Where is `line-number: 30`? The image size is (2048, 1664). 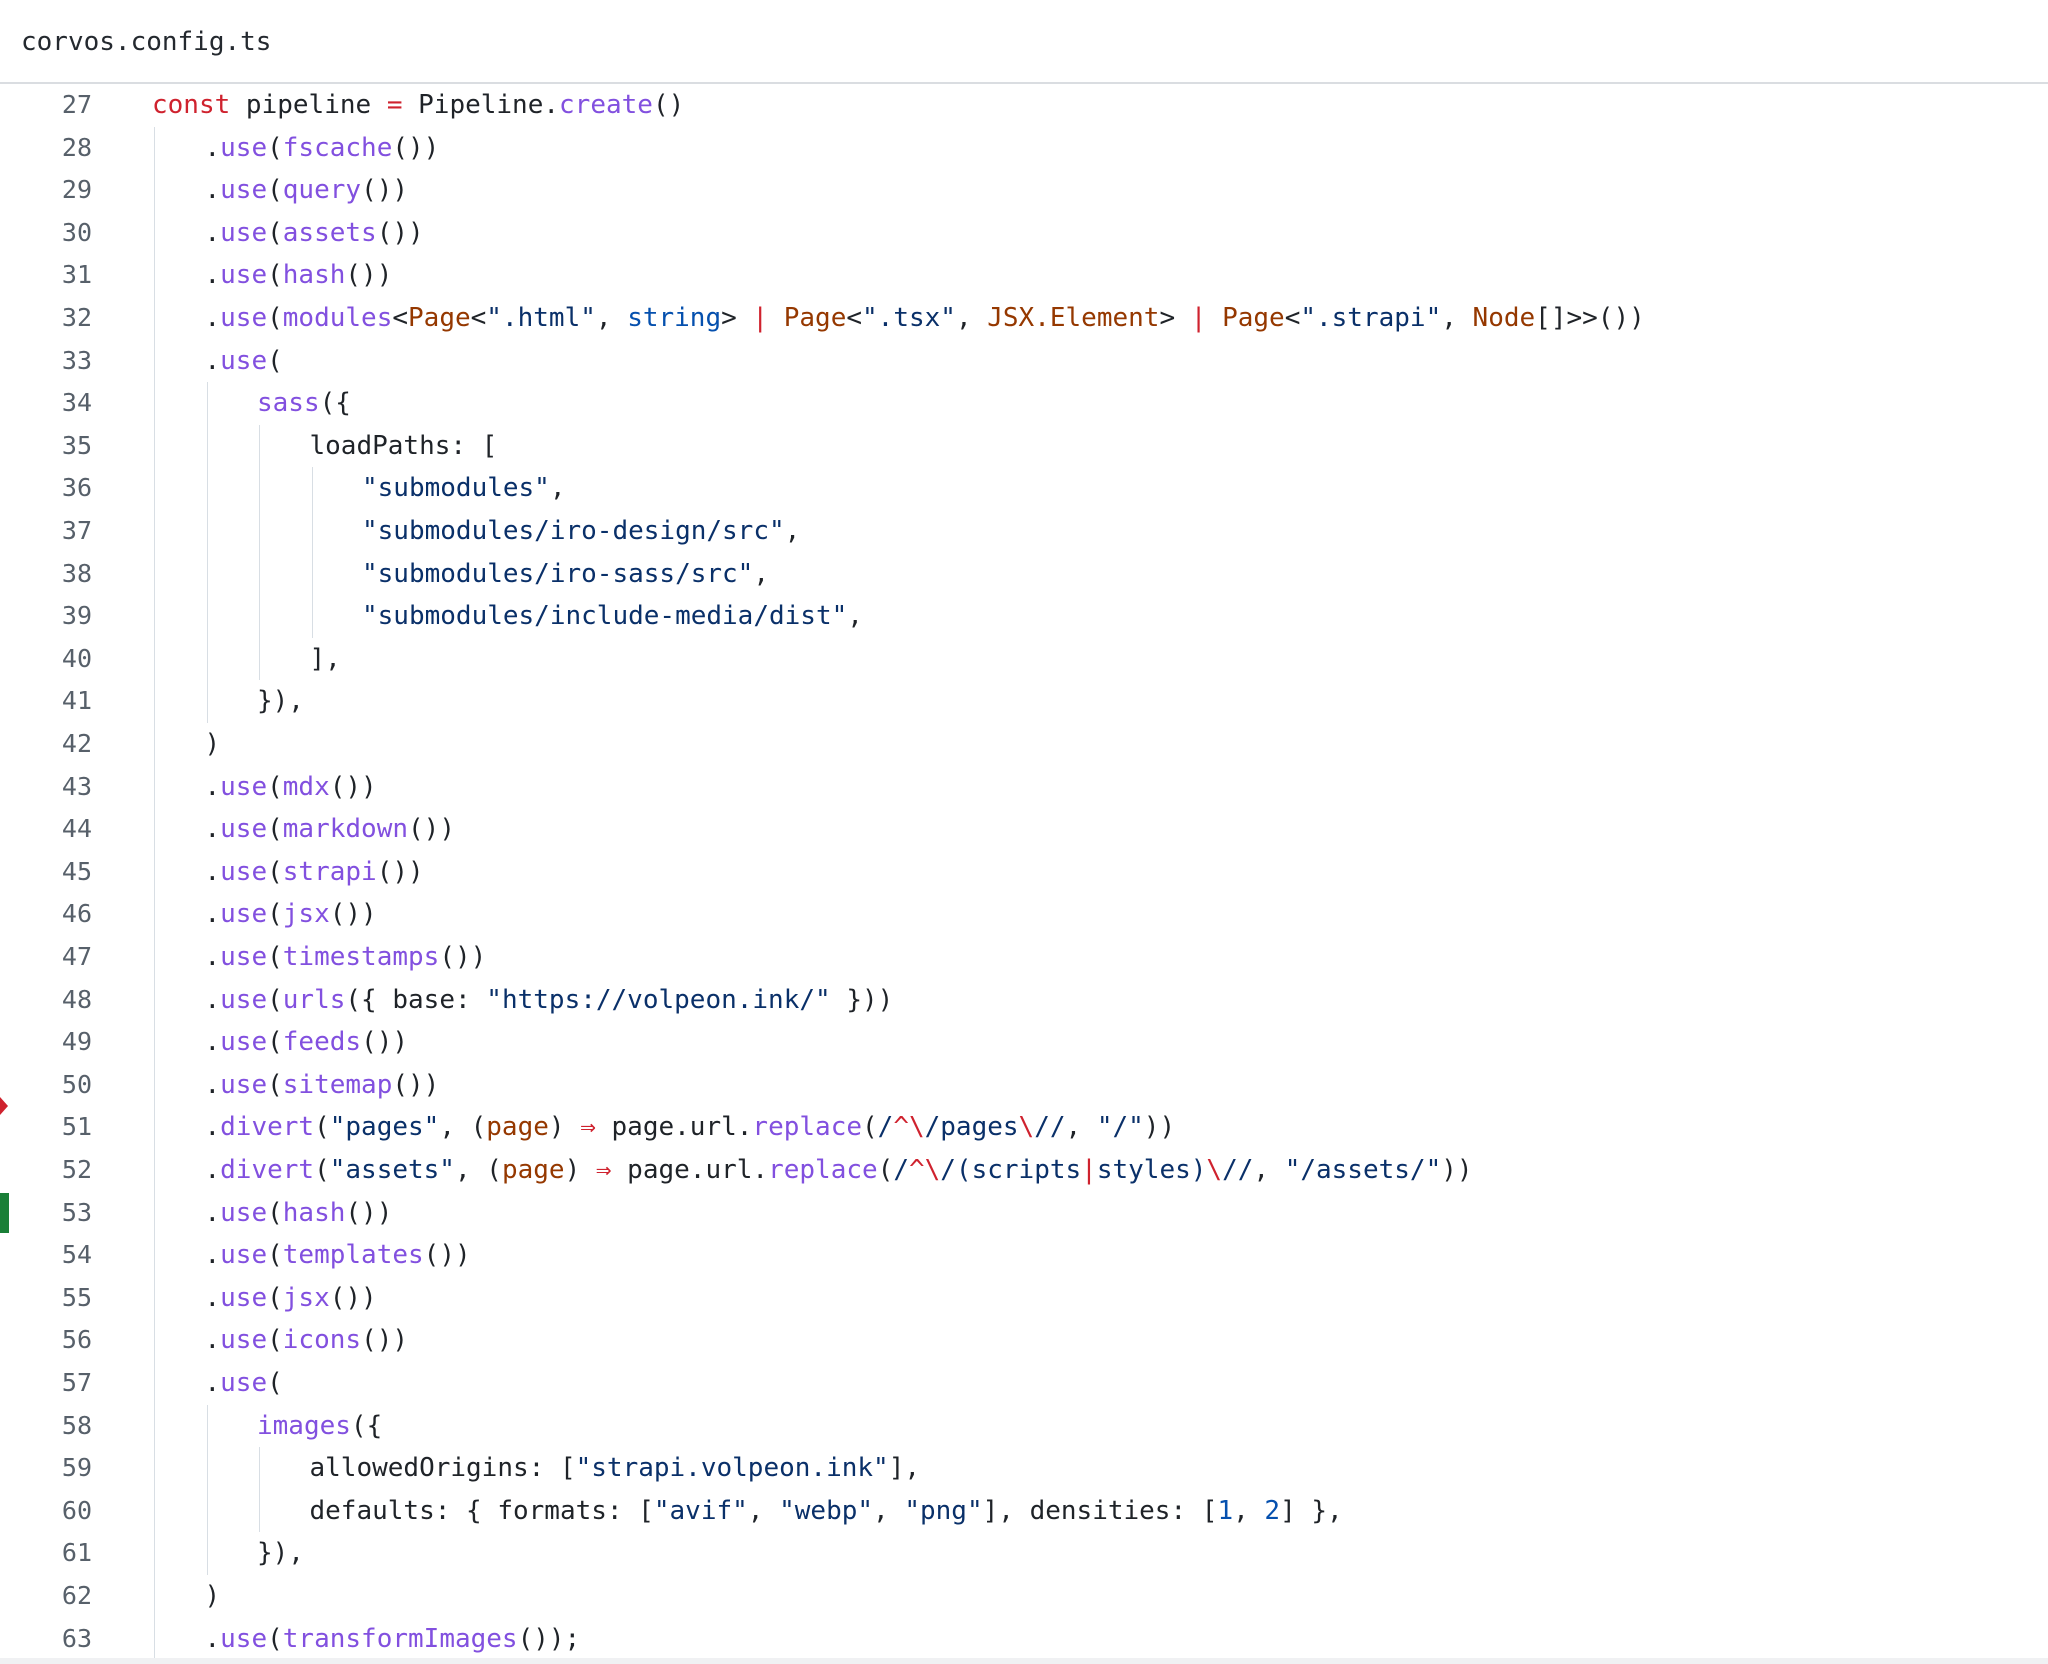 line-number: 30 is located at coordinates (66, 233).